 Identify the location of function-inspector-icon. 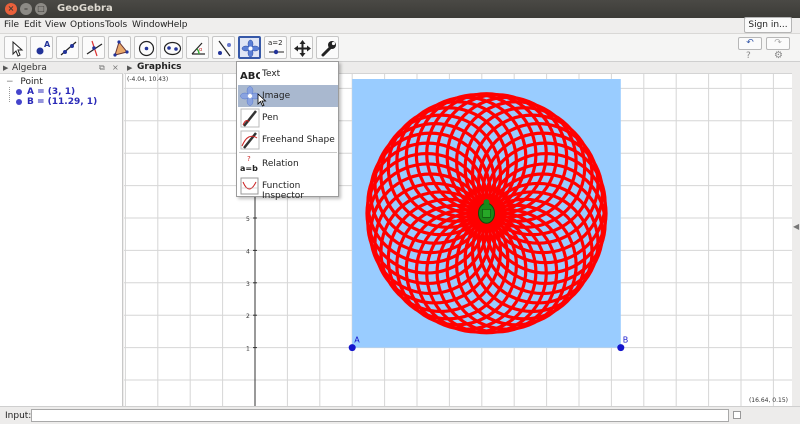
(249, 186).